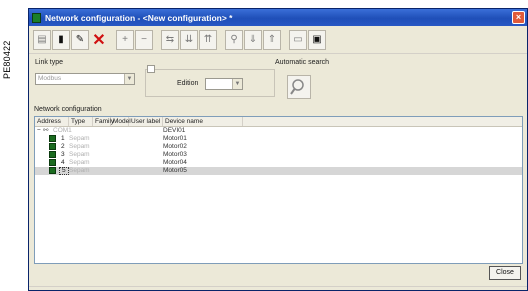  Describe the element at coordinates (85, 79) in the screenshot. I see `link-type-select: Modbus ▼` at that location.